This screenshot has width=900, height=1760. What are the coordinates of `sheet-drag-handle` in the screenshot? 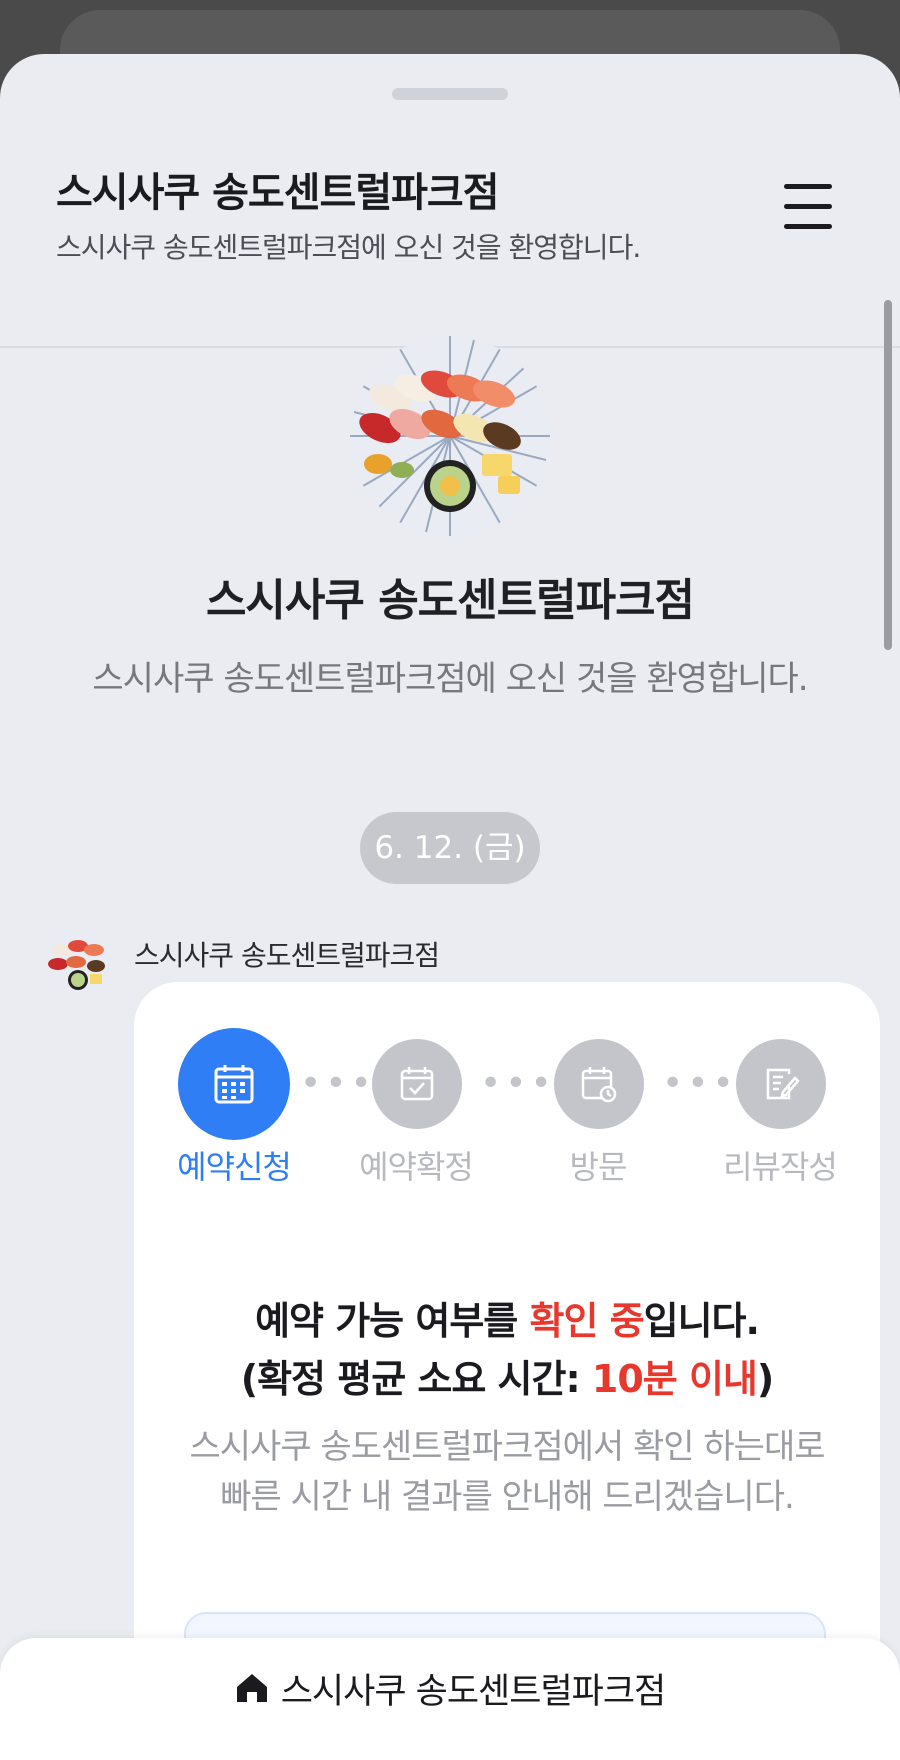 It's located at (450, 94).